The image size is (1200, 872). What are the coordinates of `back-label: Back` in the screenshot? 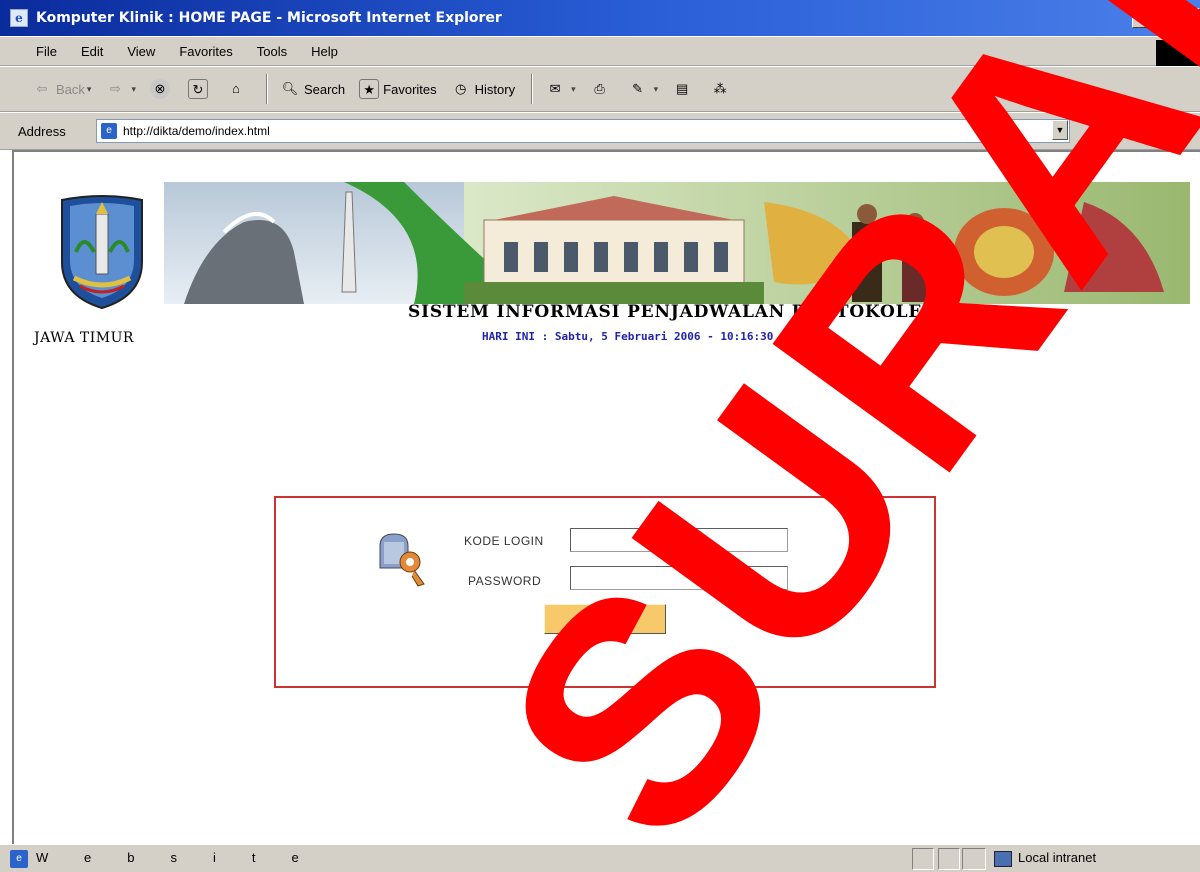 It's located at (70, 89).